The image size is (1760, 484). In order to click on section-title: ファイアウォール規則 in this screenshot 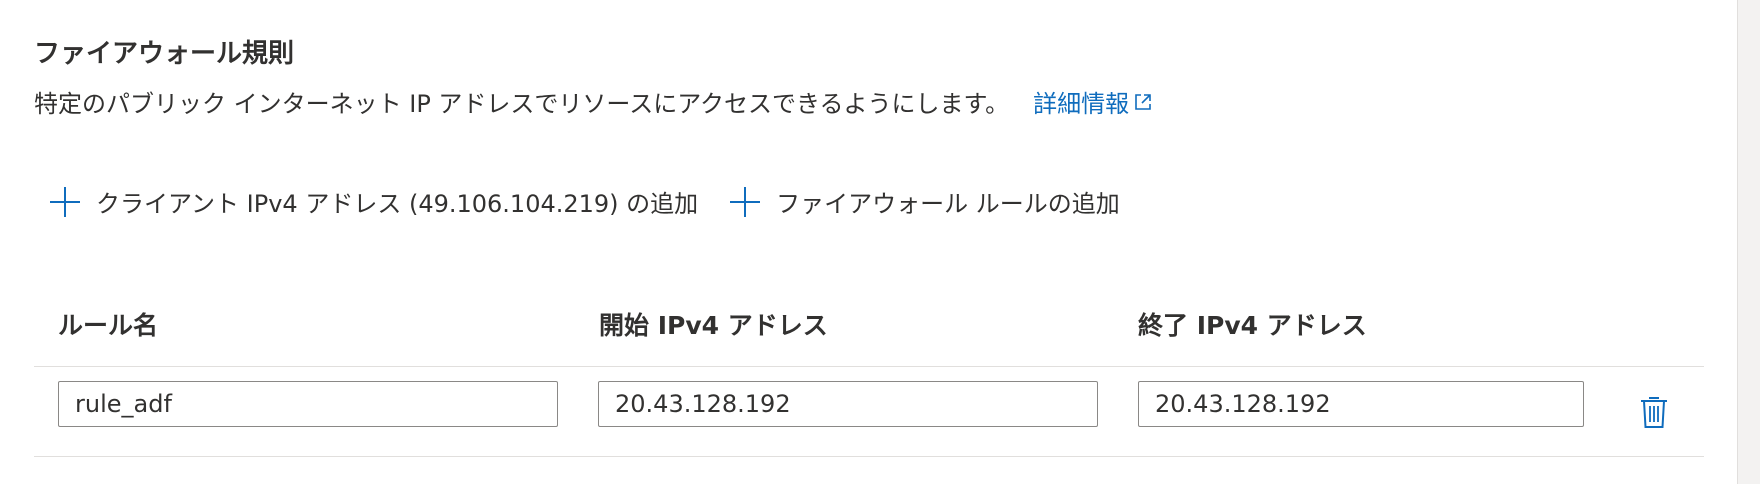, I will do `click(164, 54)`.